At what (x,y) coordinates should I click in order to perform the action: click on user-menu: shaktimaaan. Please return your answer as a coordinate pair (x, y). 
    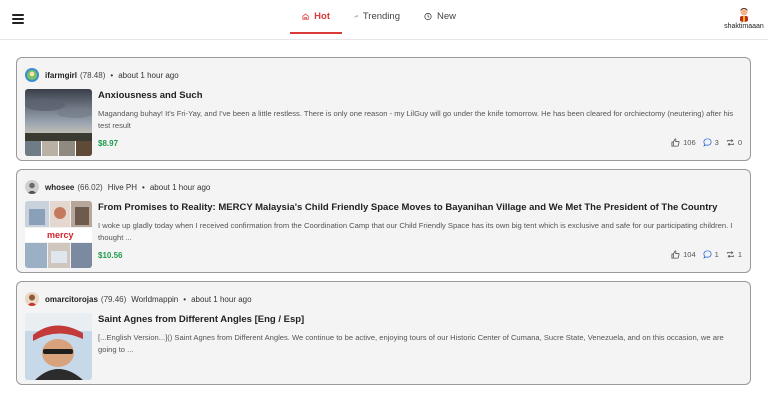
    Looking at the image, I should click on (744, 18).